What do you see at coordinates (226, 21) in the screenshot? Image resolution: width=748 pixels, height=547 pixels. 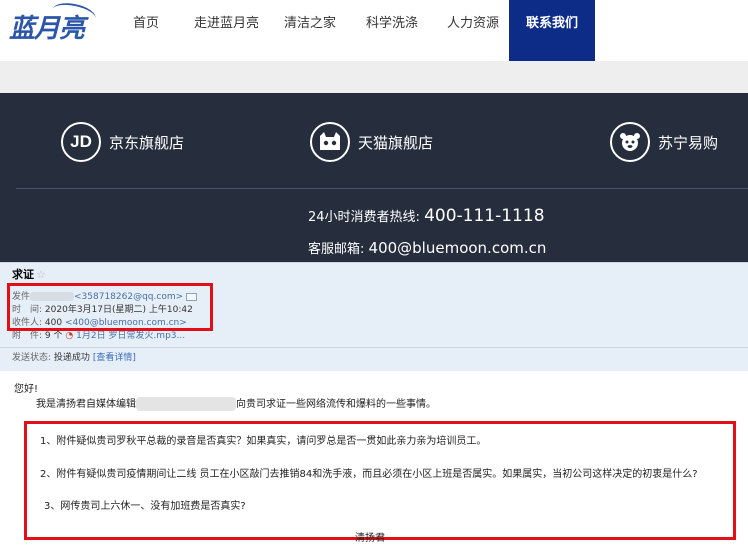 I see `nav-item-about: 走进蓝月亮` at bounding box center [226, 21].